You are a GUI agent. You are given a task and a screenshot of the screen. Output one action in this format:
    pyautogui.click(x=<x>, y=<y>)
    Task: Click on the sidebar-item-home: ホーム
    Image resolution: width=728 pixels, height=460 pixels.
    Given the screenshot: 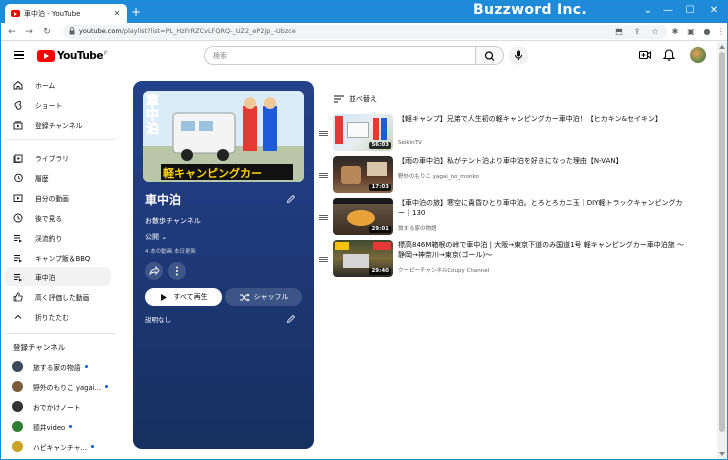 What is the action you would take?
    pyautogui.click(x=58, y=84)
    